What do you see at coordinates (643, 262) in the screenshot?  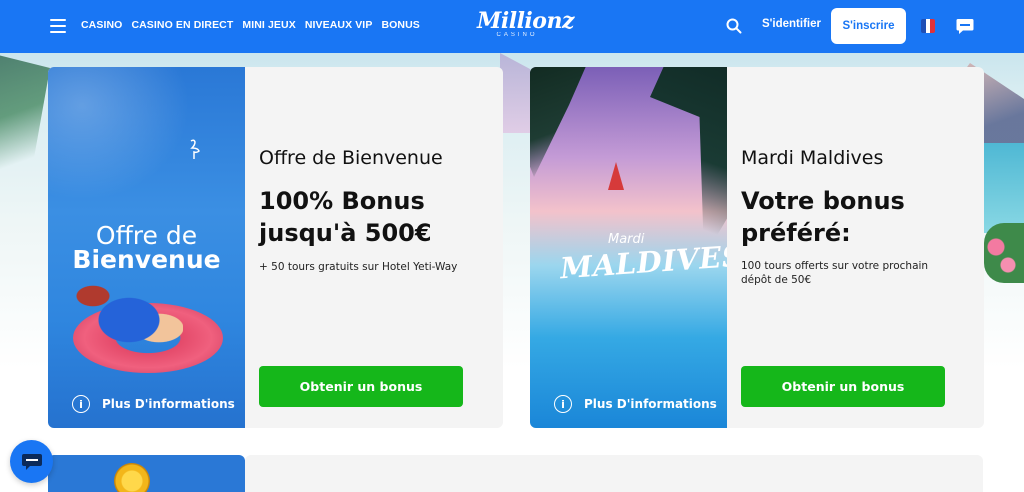 I see `image-title-line2: MALDIVES` at bounding box center [643, 262].